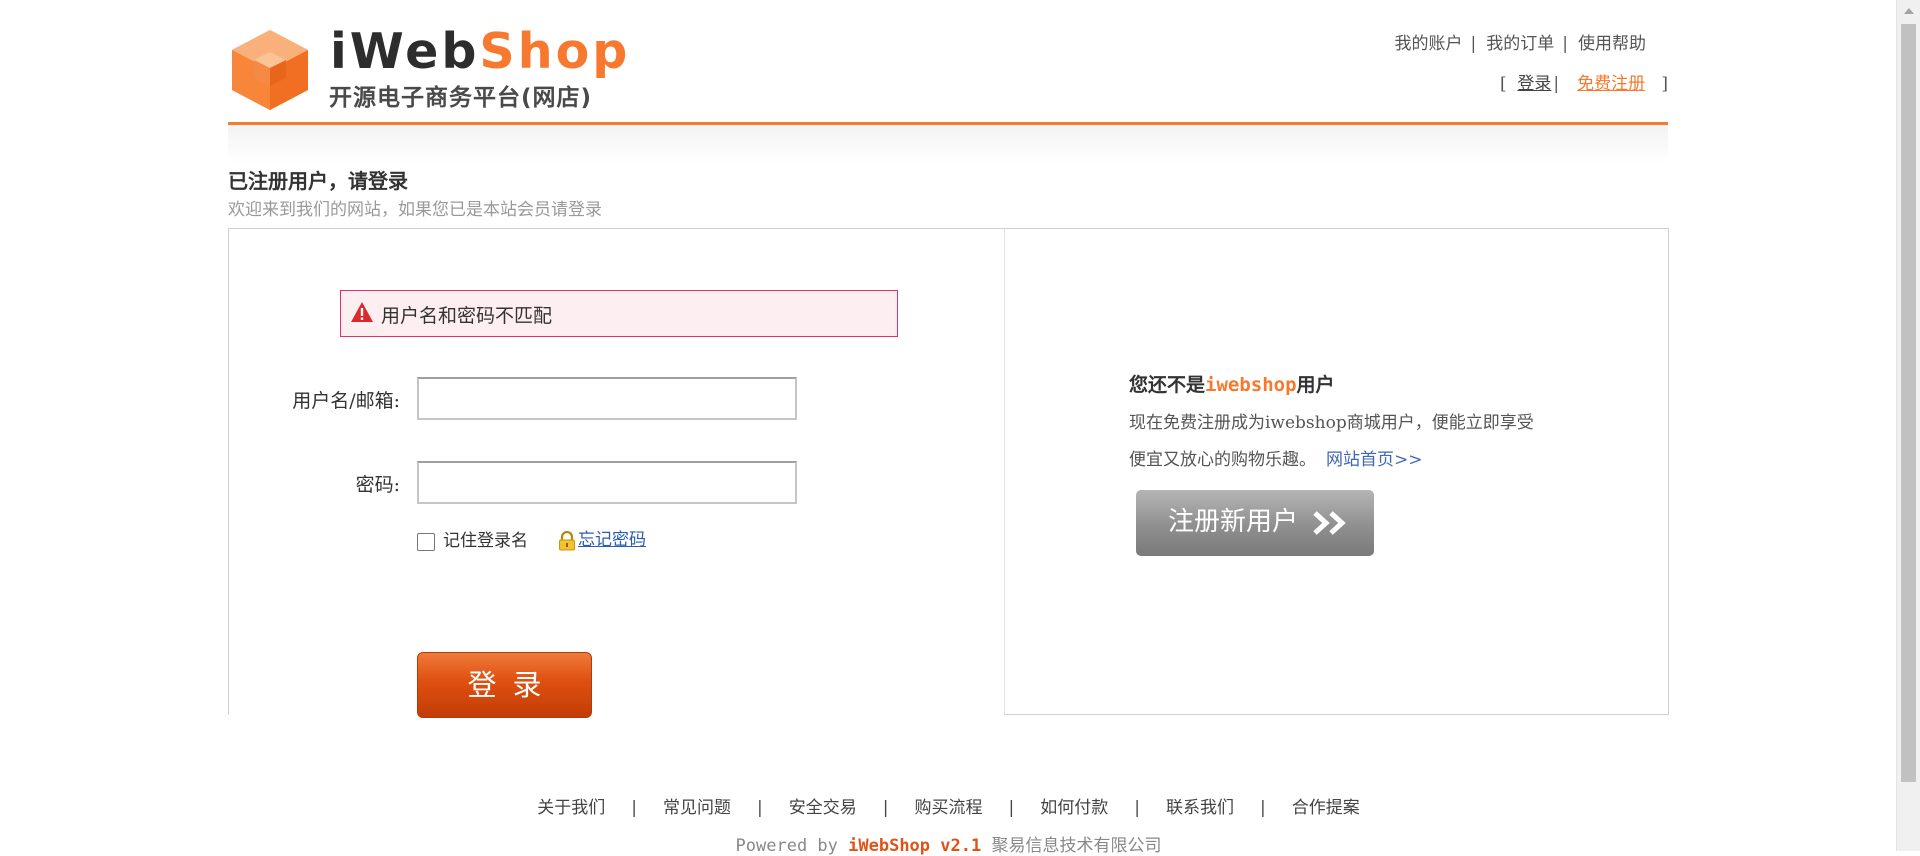 Image resolution: width=1920 pixels, height=856 pixels. What do you see at coordinates (1909, 11) in the screenshot?
I see `scroll-up-arrow-icon` at bounding box center [1909, 11].